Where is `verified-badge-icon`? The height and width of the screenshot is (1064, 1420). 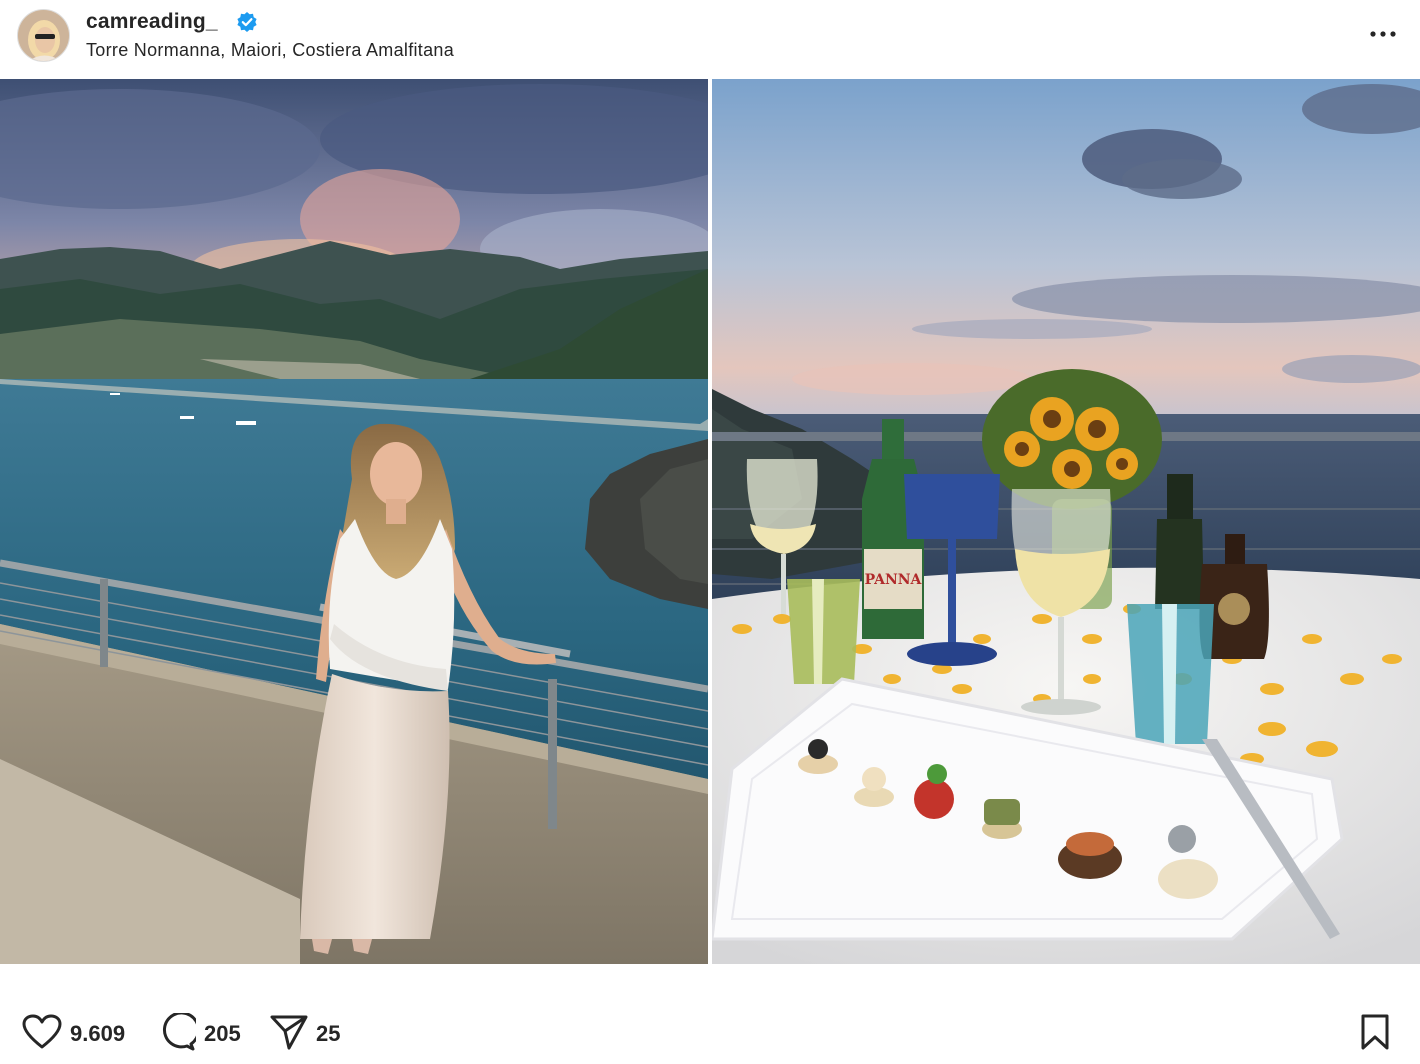 verified-badge-icon is located at coordinates (247, 22).